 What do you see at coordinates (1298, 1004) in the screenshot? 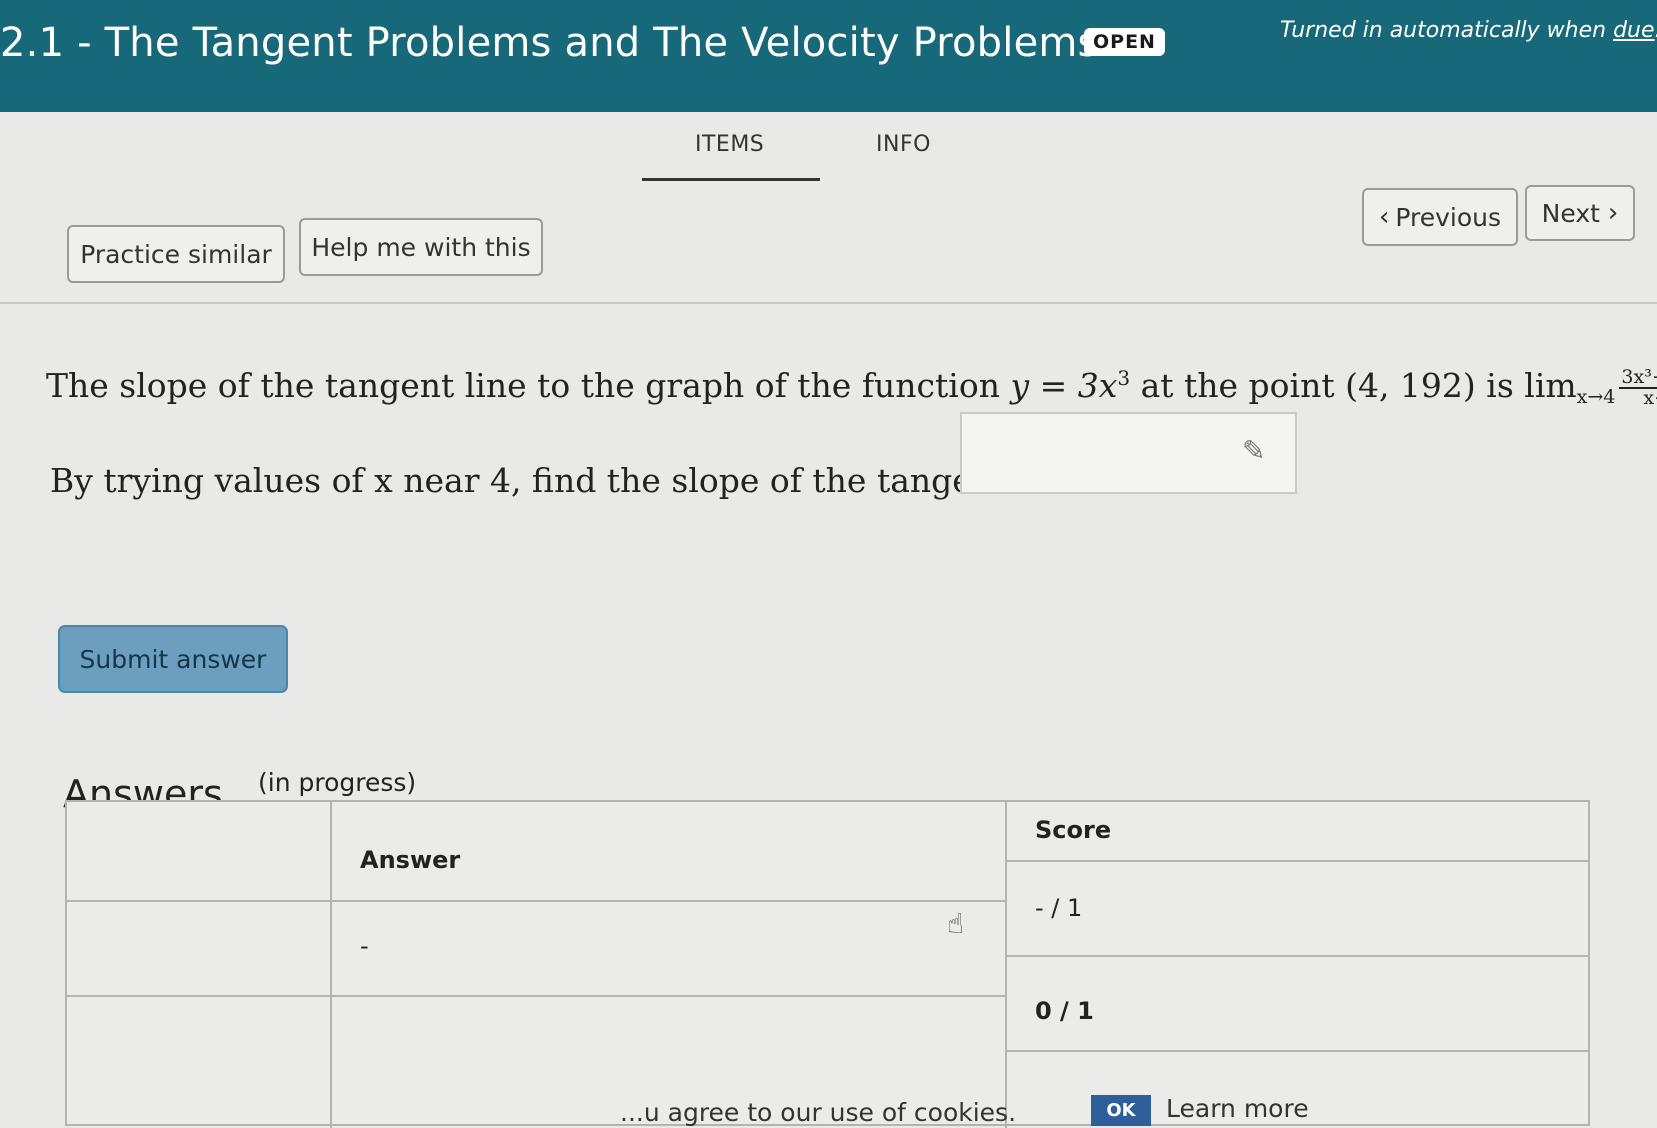
I see `table-row: 0 / 1` at bounding box center [1298, 1004].